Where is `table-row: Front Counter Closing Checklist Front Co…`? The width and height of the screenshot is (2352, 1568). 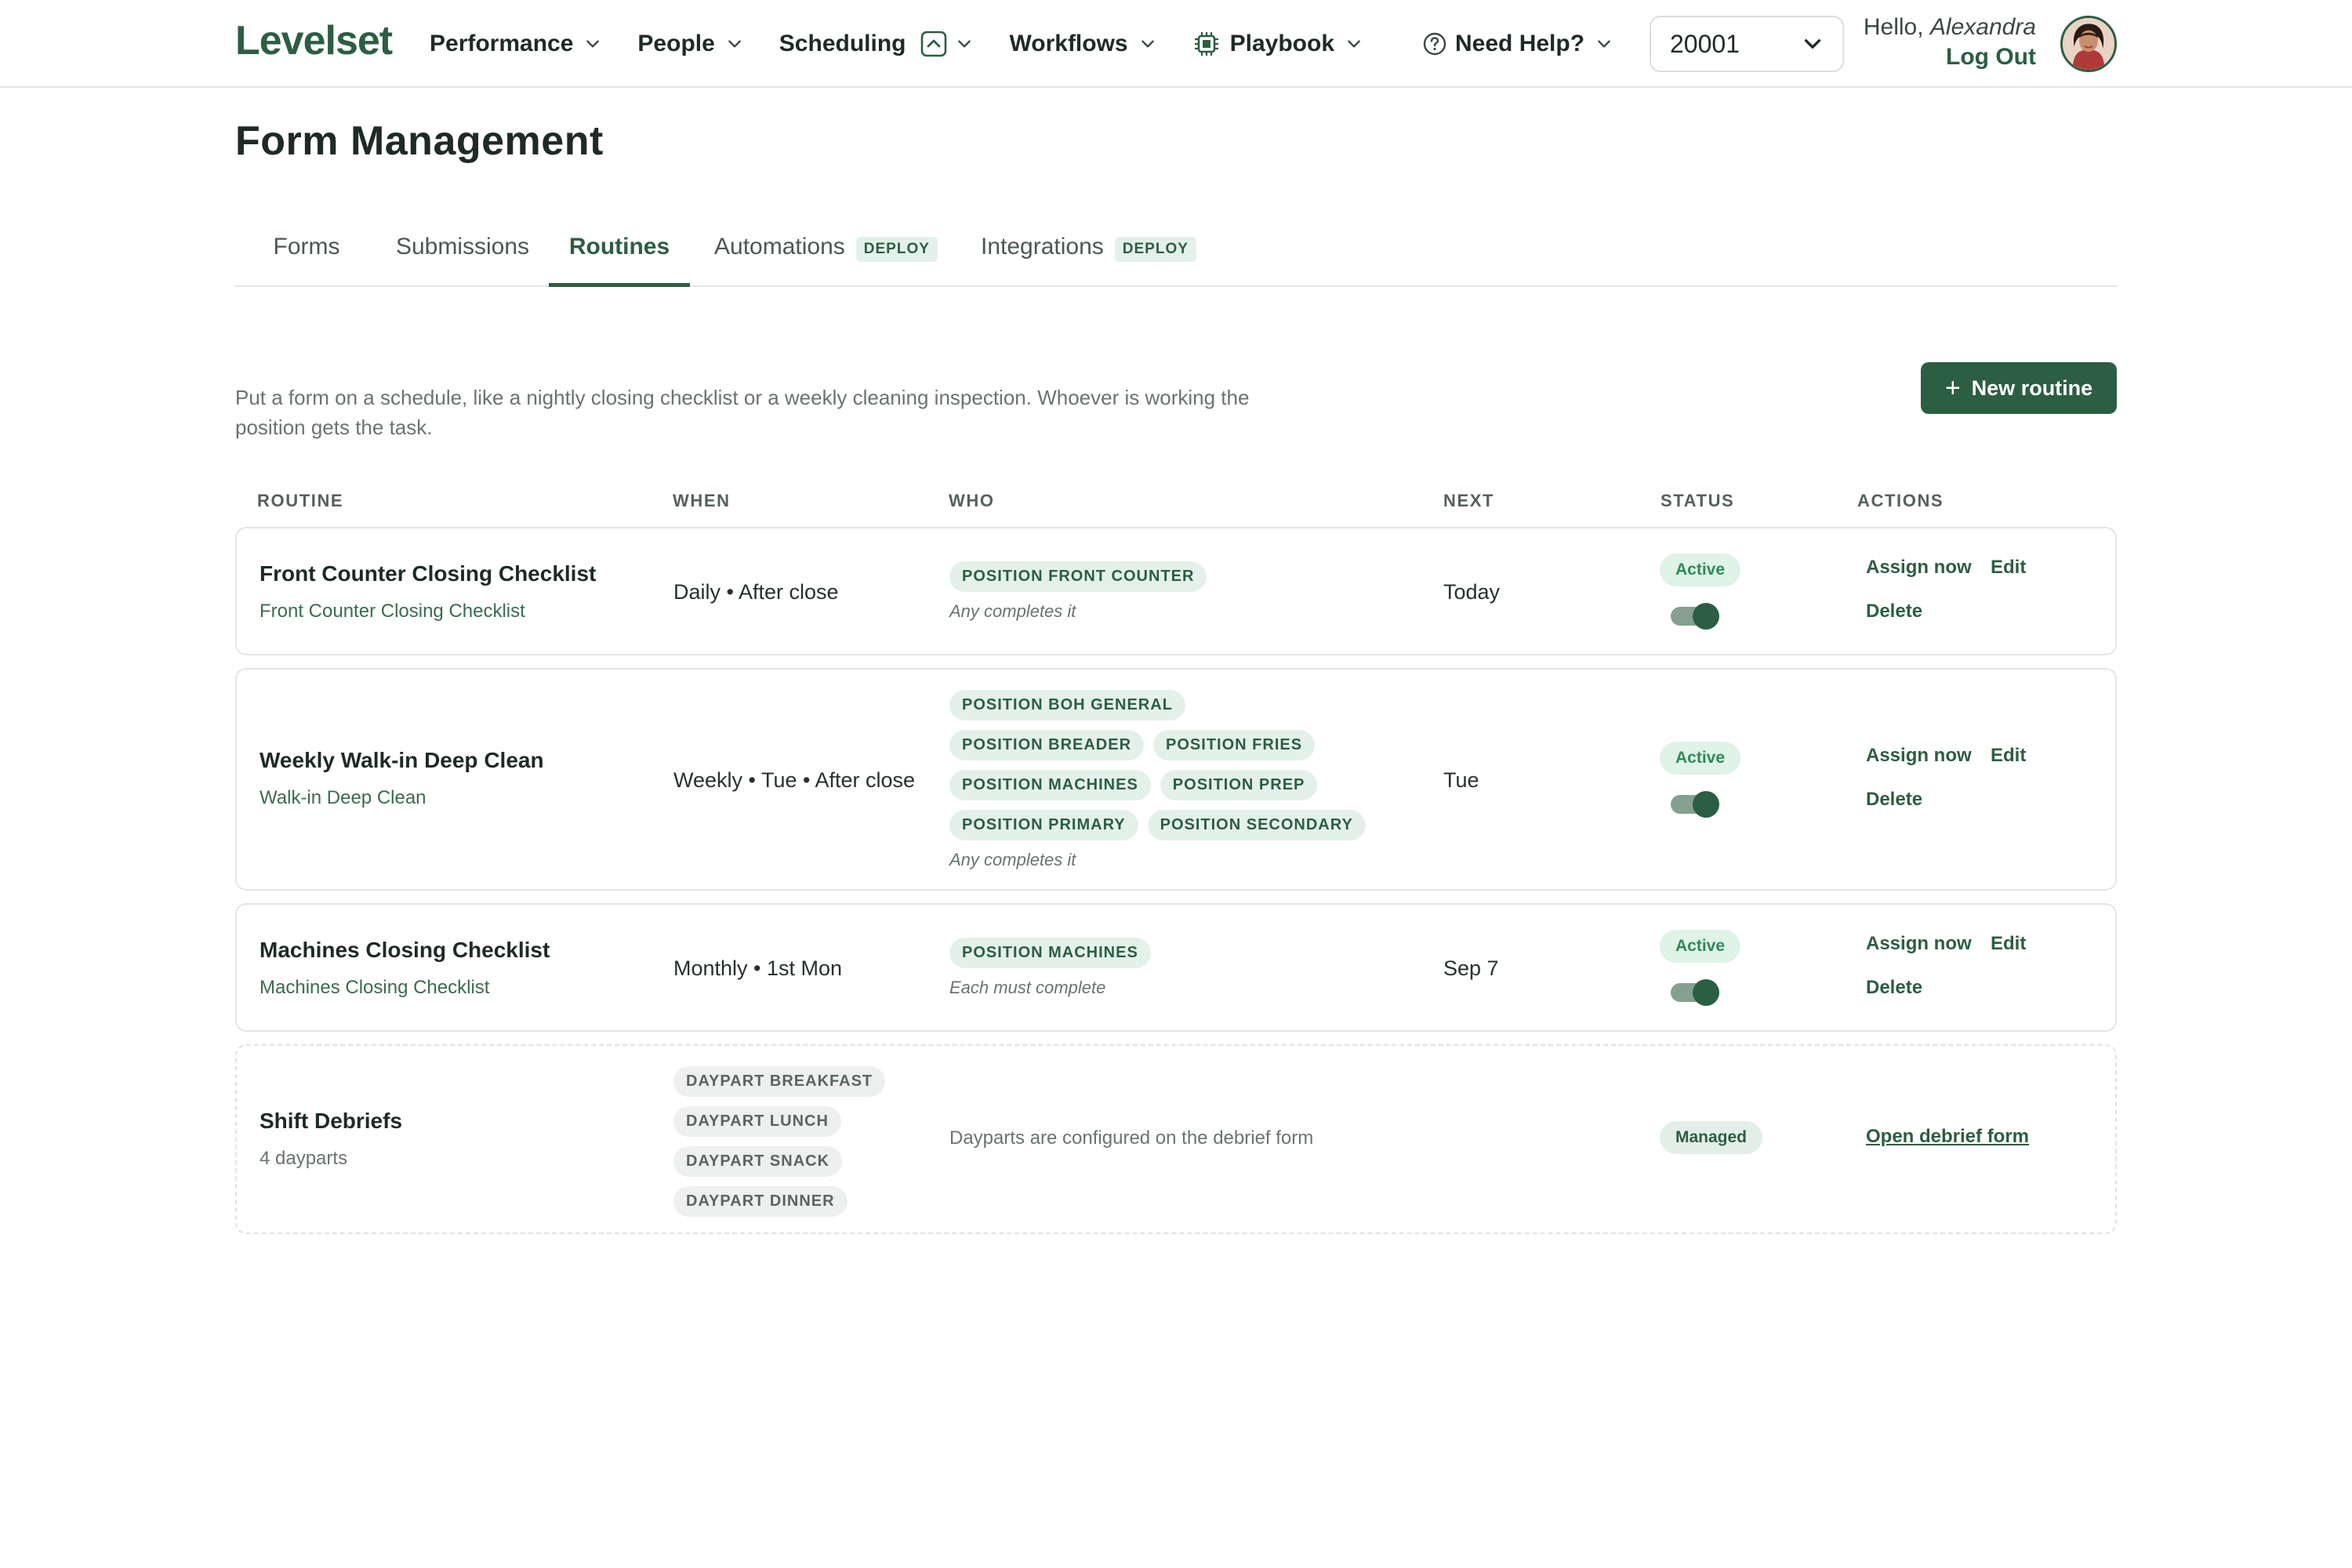
table-row: Front Counter Closing Checklist Front Co… is located at coordinates (1176, 591).